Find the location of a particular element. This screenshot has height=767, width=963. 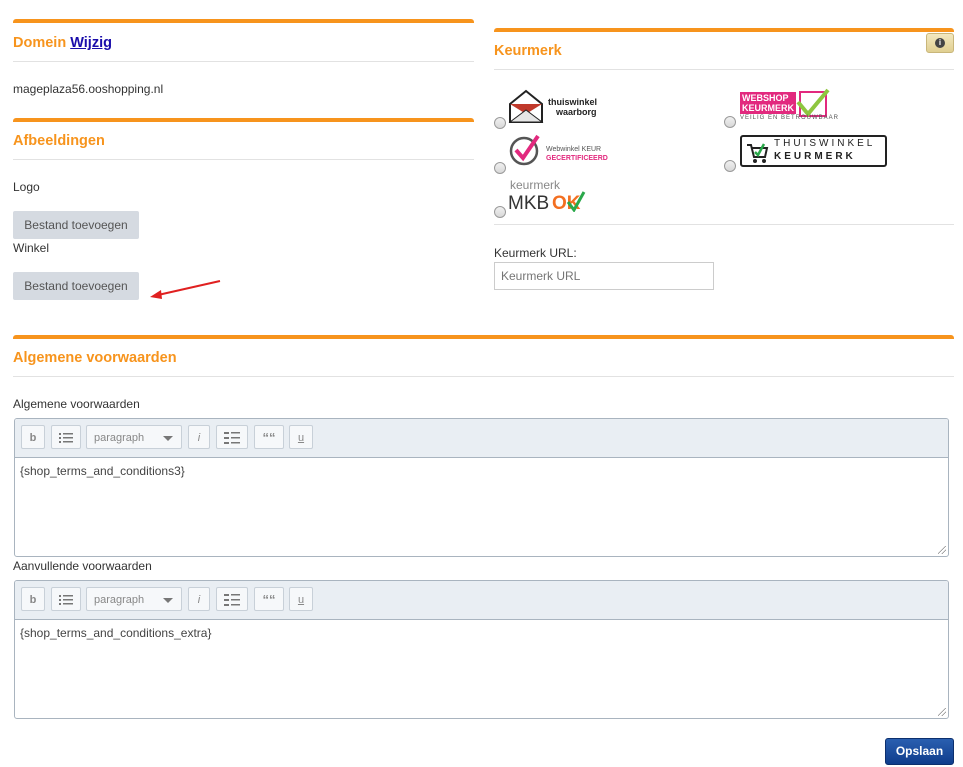

logo-upload-button: Bestand toevoegen is located at coordinates (76, 225).